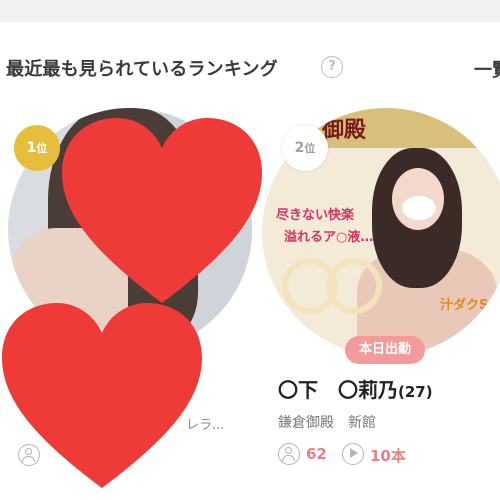 This screenshot has height=500, width=500. I want to click on cast-age: (27), so click(415, 392).